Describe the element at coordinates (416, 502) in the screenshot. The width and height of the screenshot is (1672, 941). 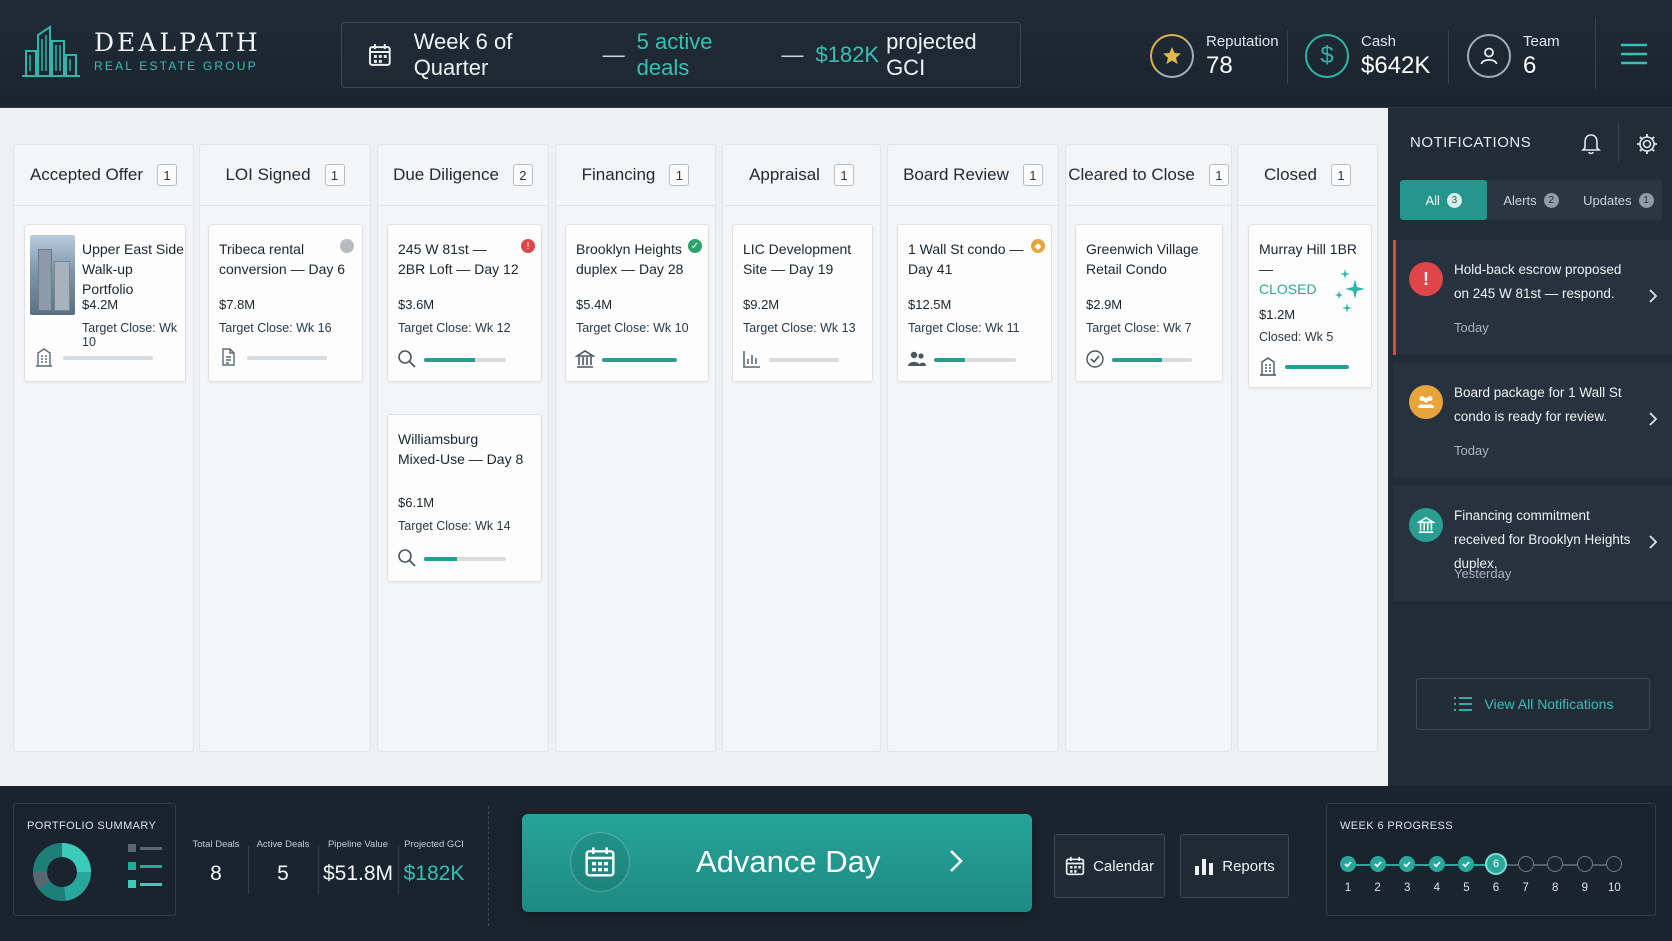
I see `deal-price: $6.1M` at that location.